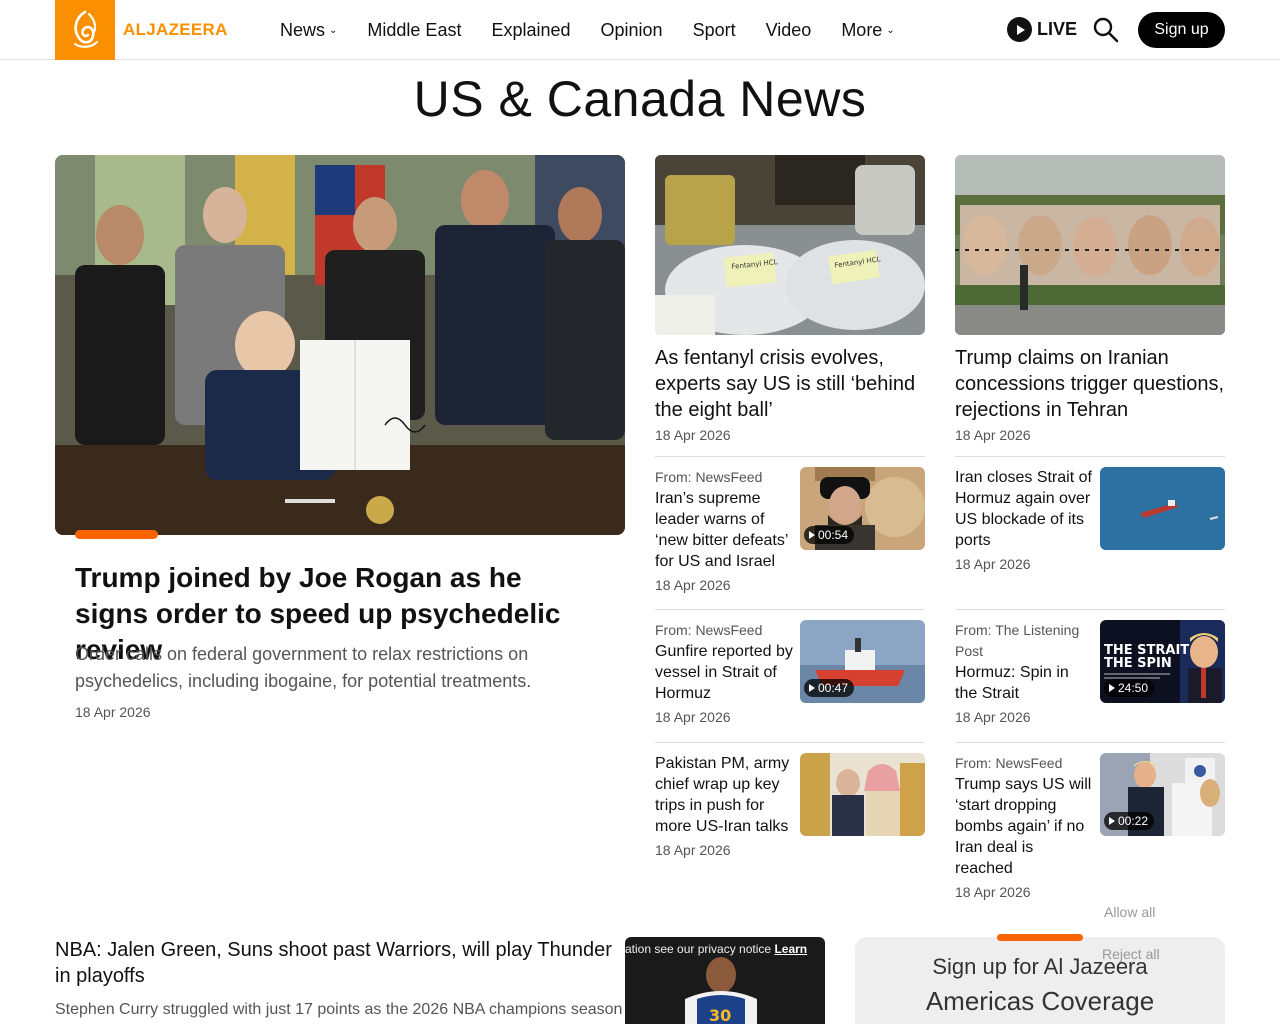 Image resolution: width=1280 pixels, height=1024 pixels. Describe the element at coordinates (829, 688) in the screenshot. I see `video-duration-badge: 00:47` at that location.